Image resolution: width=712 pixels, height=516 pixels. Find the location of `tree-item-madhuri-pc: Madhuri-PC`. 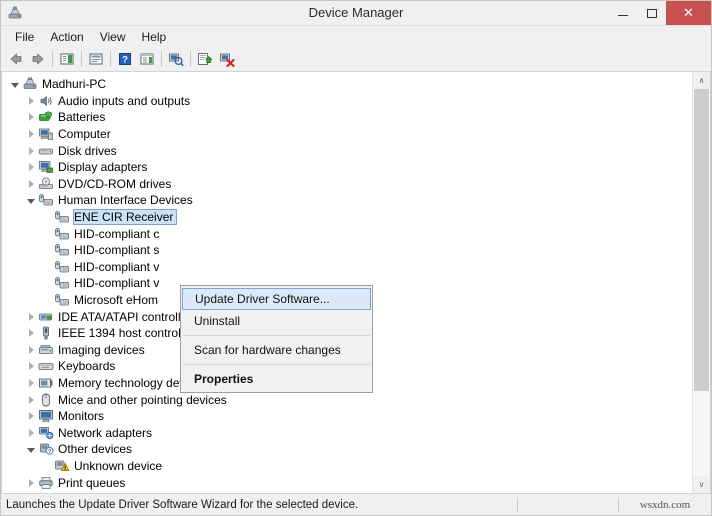

tree-item-madhuri-pc: Madhuri-PC is located at coordinates (347, 84).